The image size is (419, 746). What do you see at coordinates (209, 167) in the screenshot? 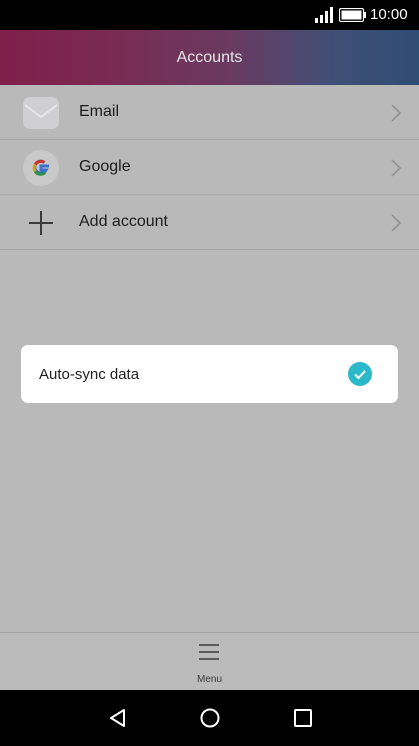
I see `account-row-google: Google` at bounding box center [209, 167].